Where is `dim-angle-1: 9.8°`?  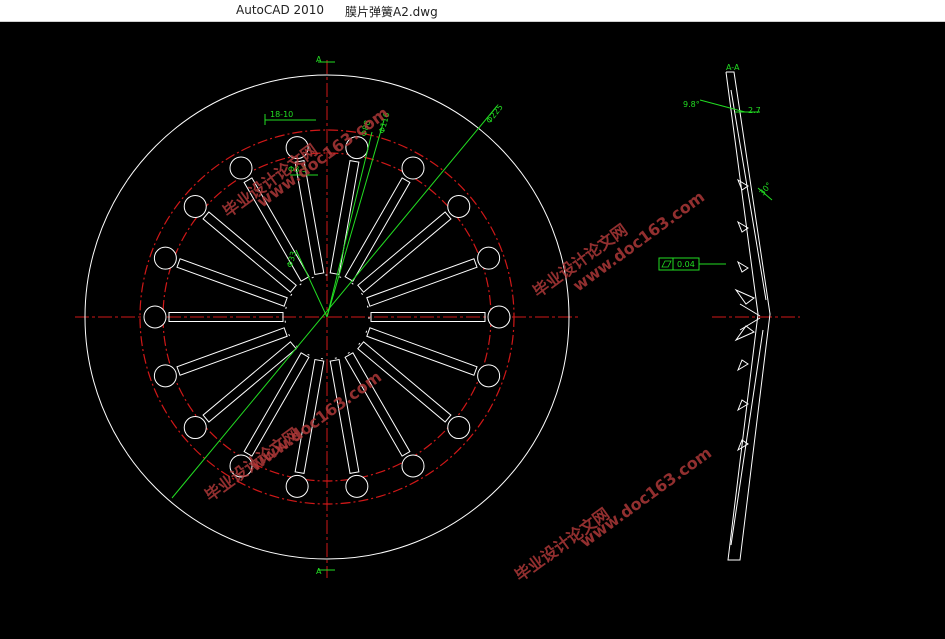 dim-angle-1: 9.8° is located at coordinates (691, 104).